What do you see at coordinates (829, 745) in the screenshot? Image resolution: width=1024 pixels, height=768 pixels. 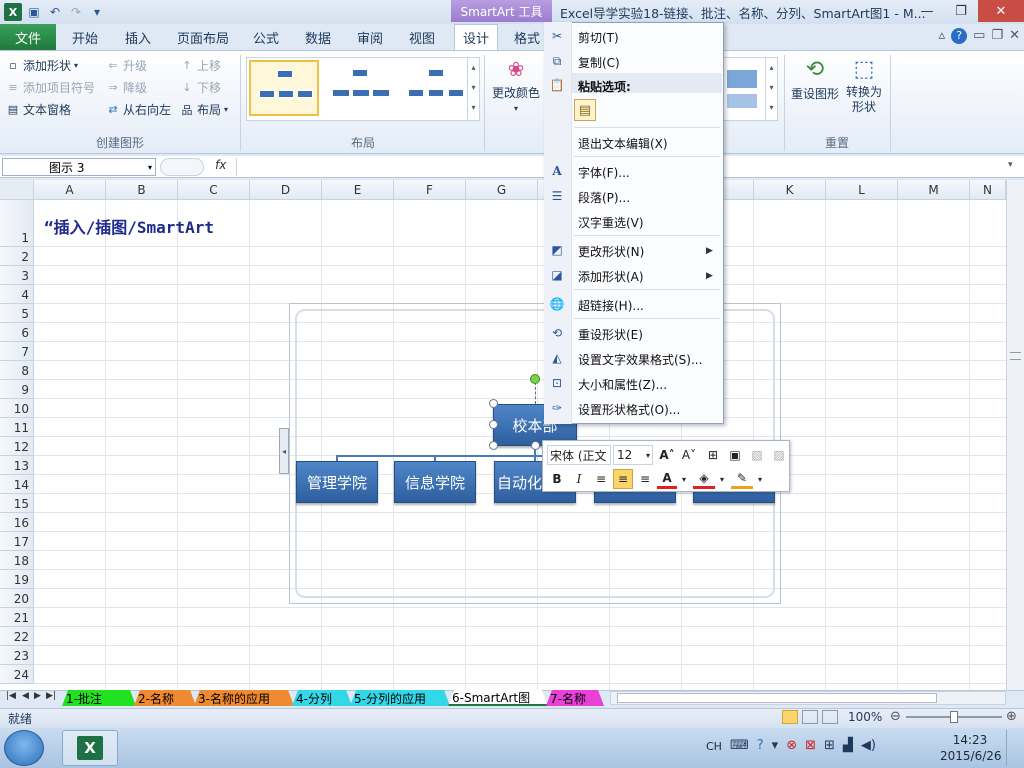 I see `windows-flag-icon: ⊞` at bounding box center [829, 745].